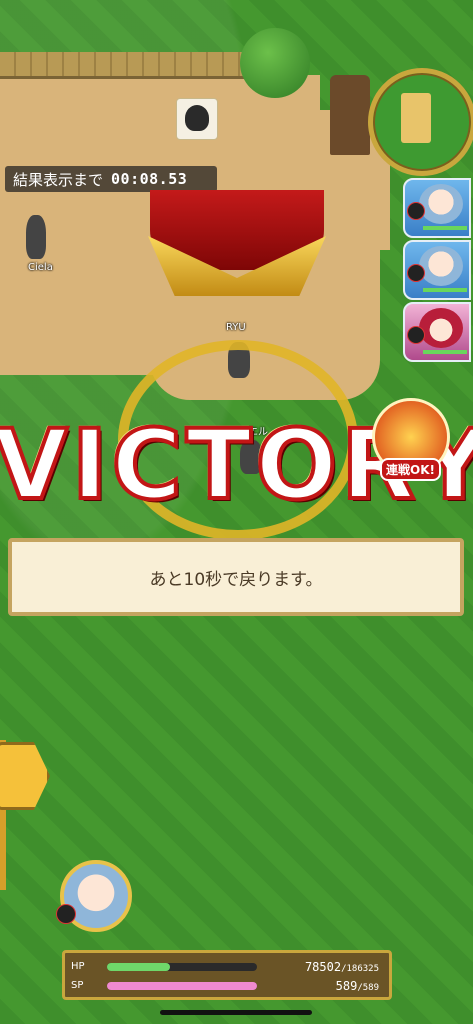  I want to click on hp-value: 78502/186325, so click(341, 966).